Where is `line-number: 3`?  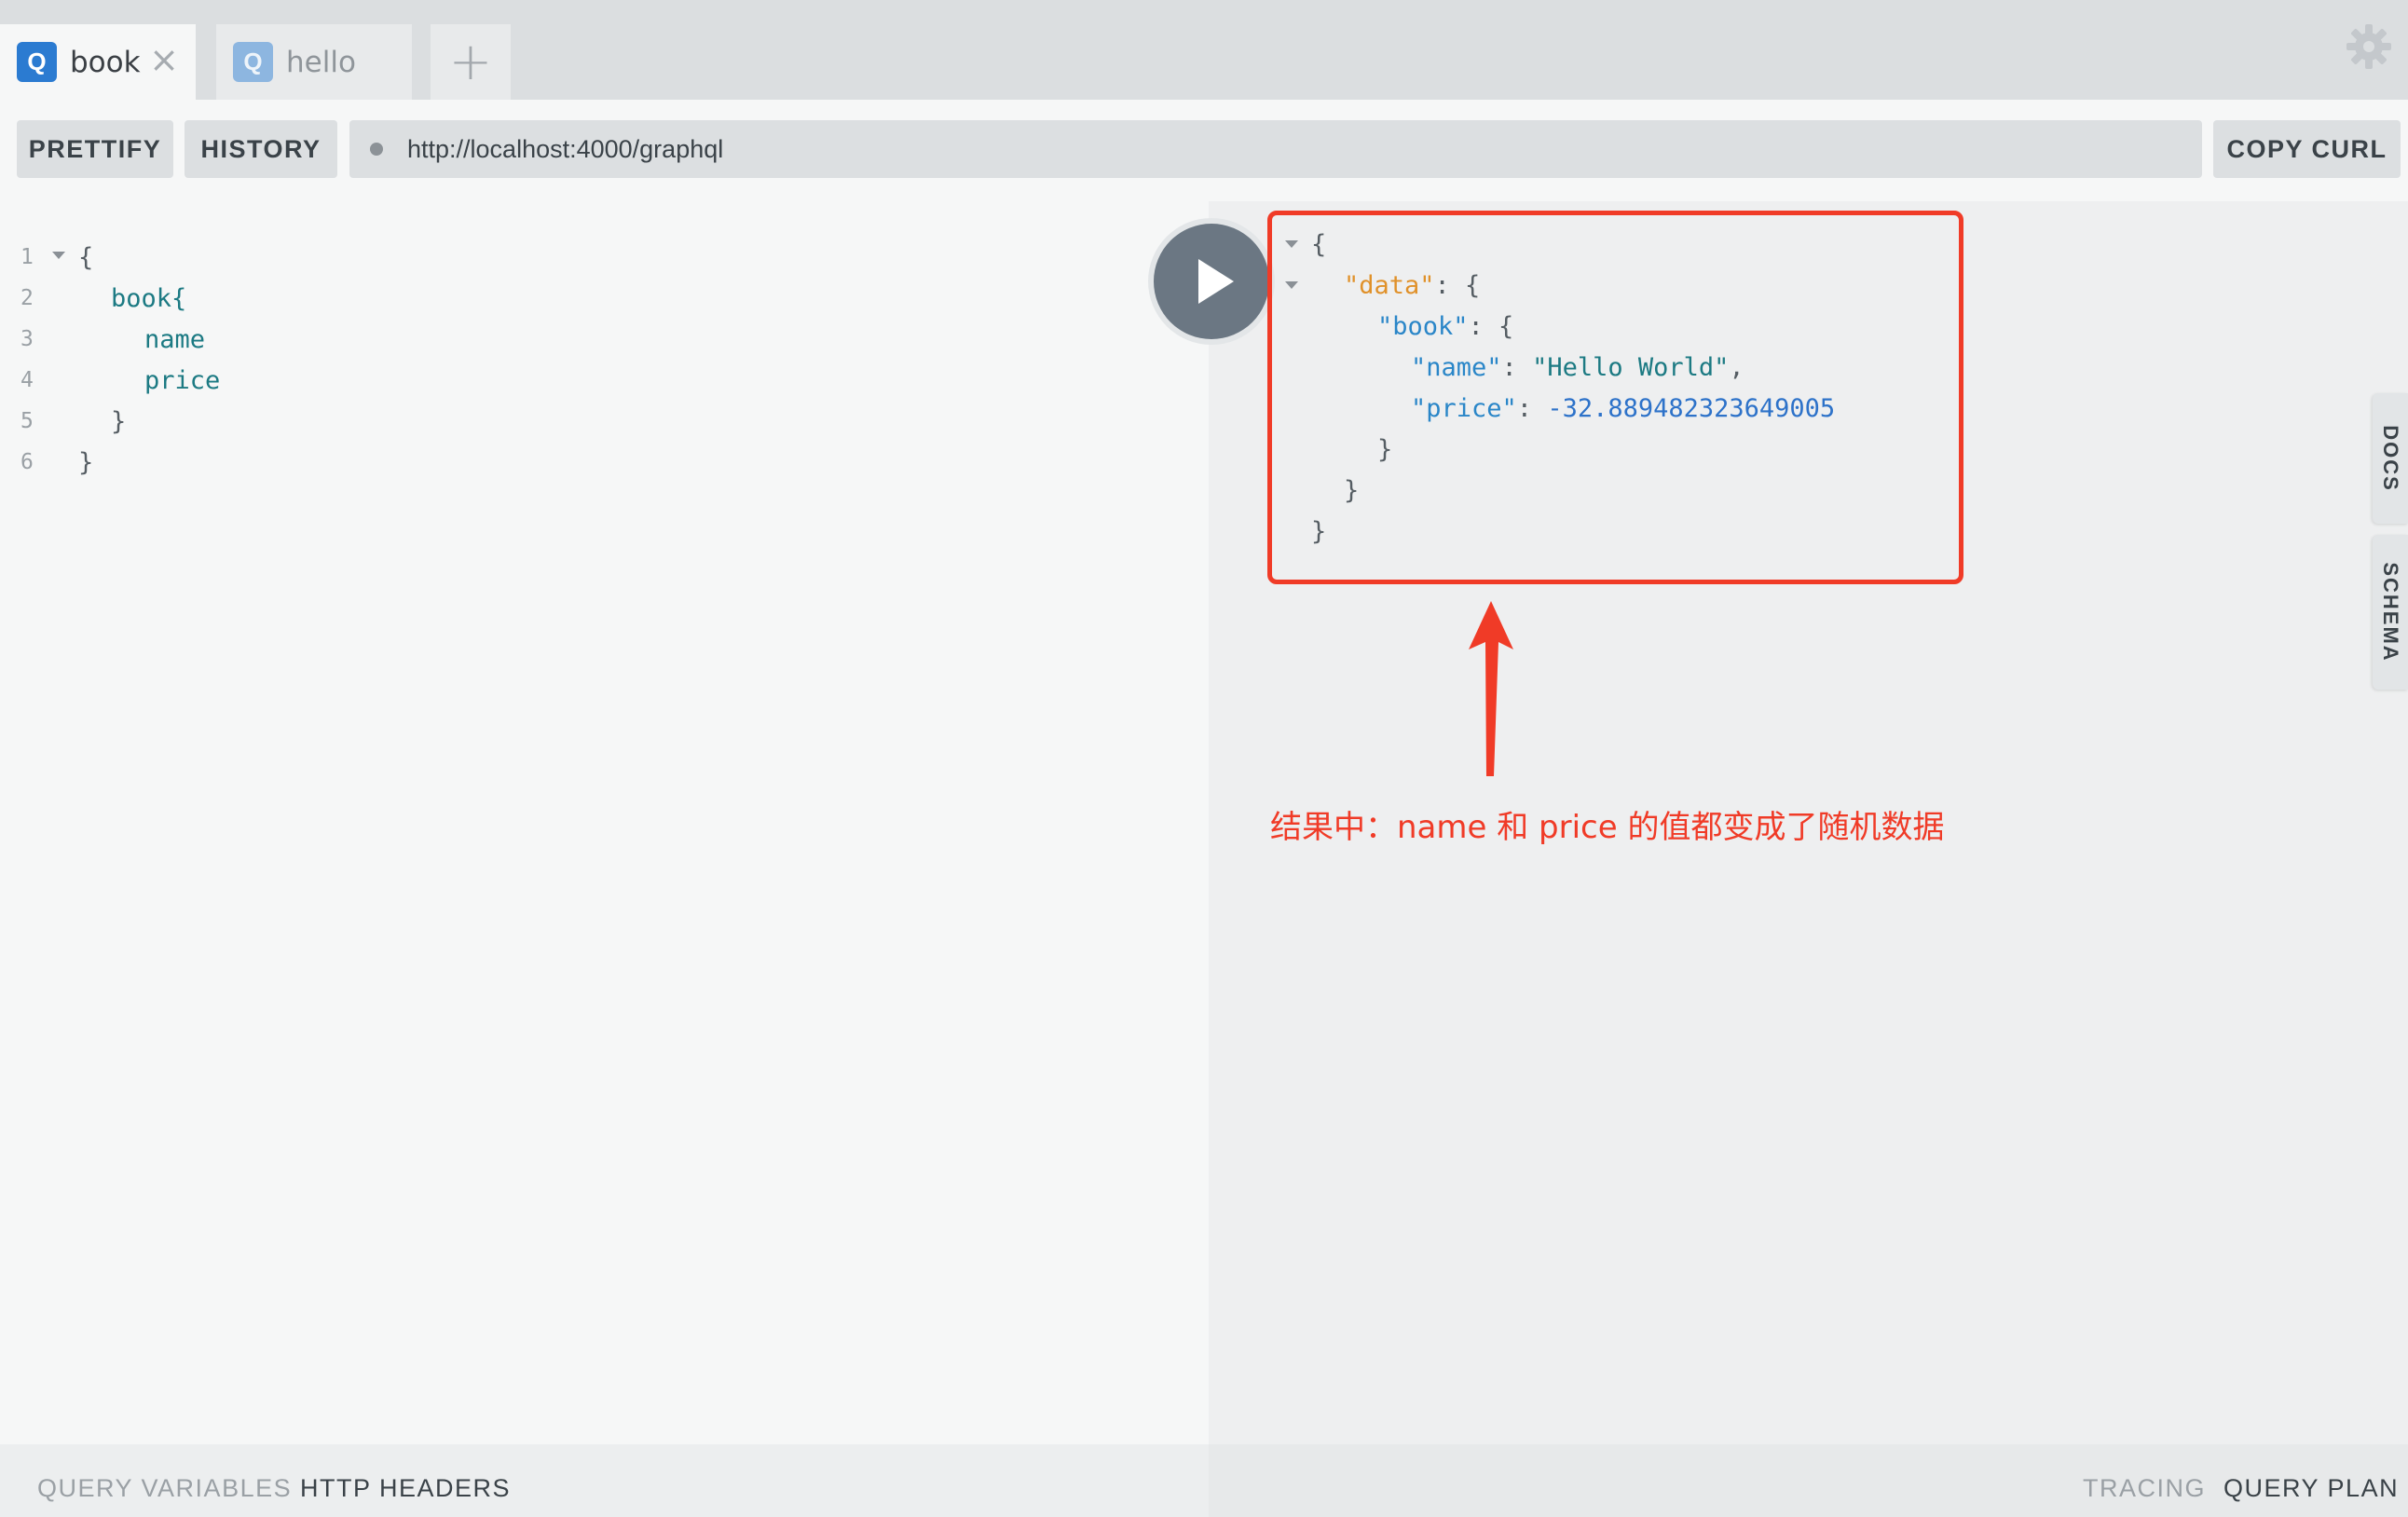
line-number: 3 is located at coordinates (27, 339).